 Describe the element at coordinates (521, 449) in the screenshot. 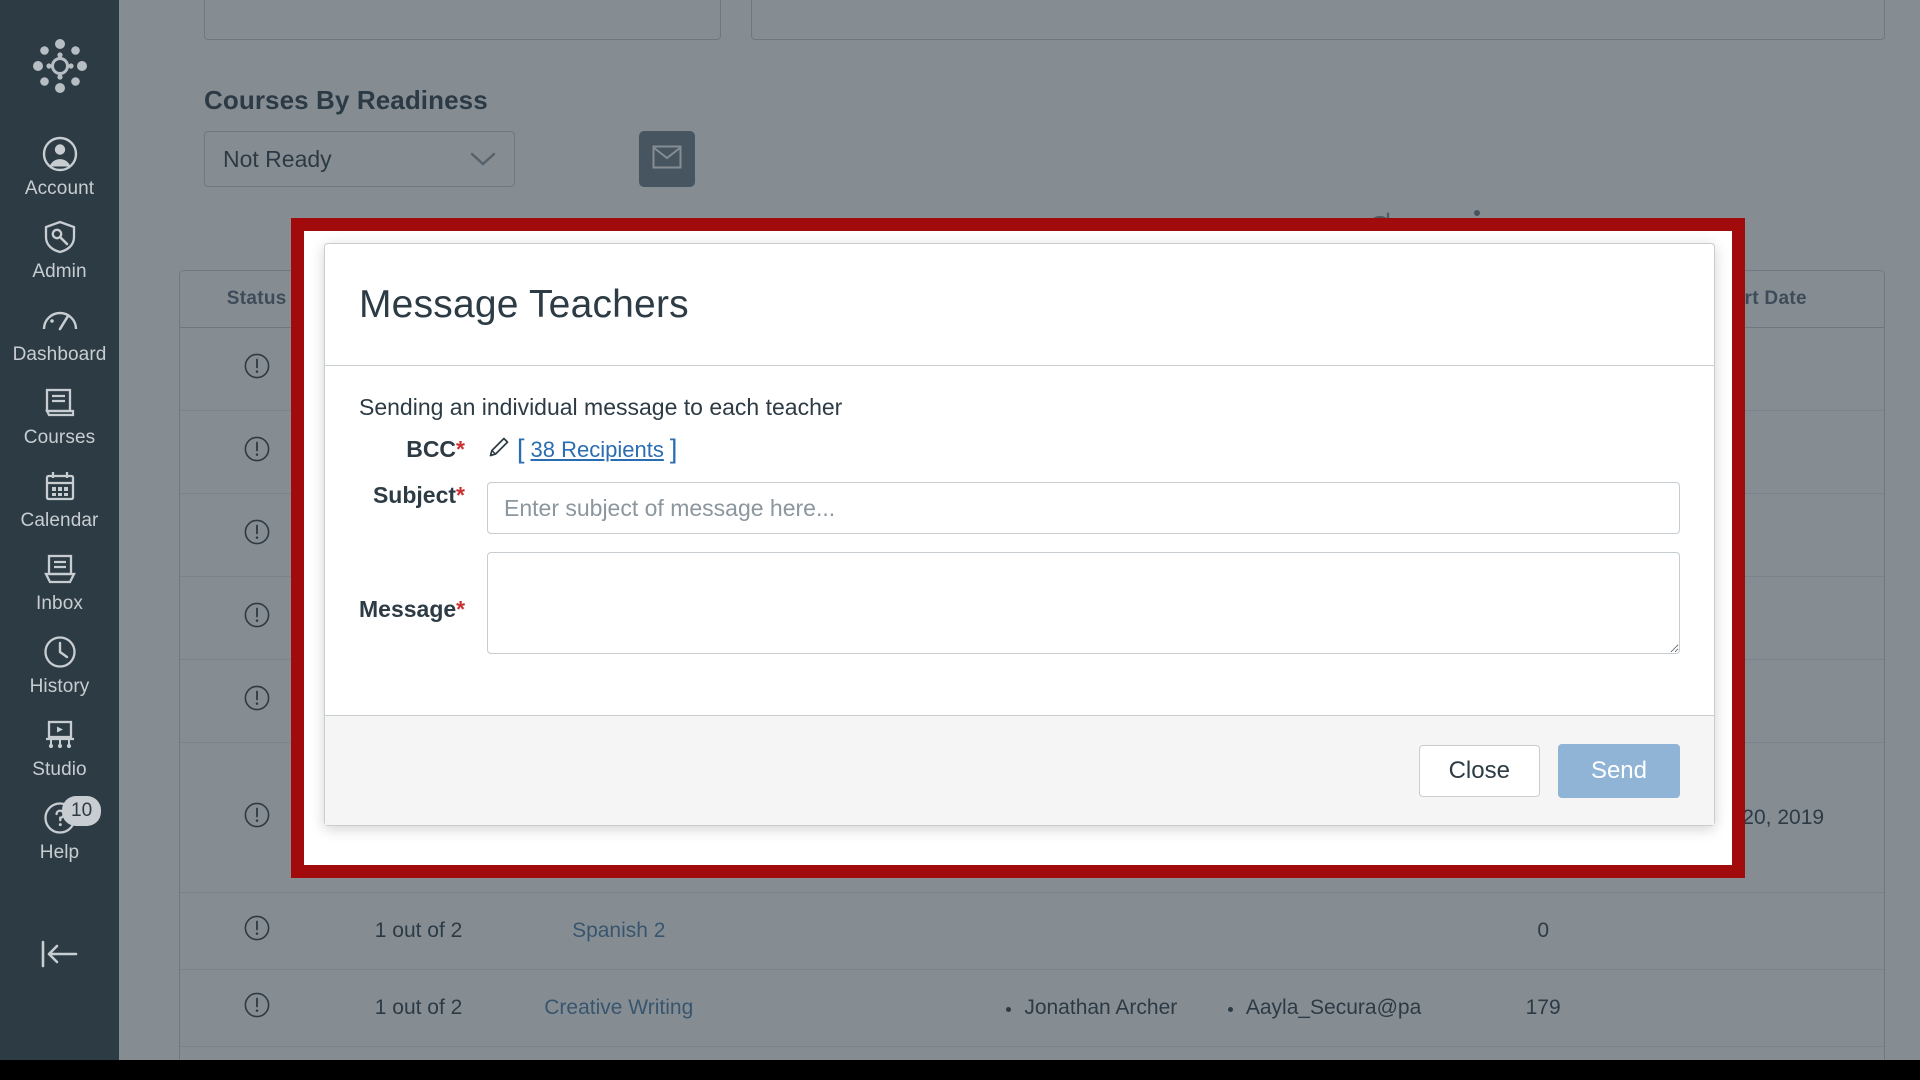

I see `bracket-open: [` at that location.